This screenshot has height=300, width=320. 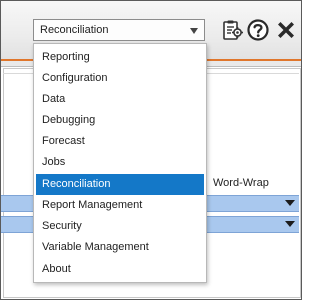 I want to click on menu-item-reconciliation: Reconciliation, so click(x=120, y=184).